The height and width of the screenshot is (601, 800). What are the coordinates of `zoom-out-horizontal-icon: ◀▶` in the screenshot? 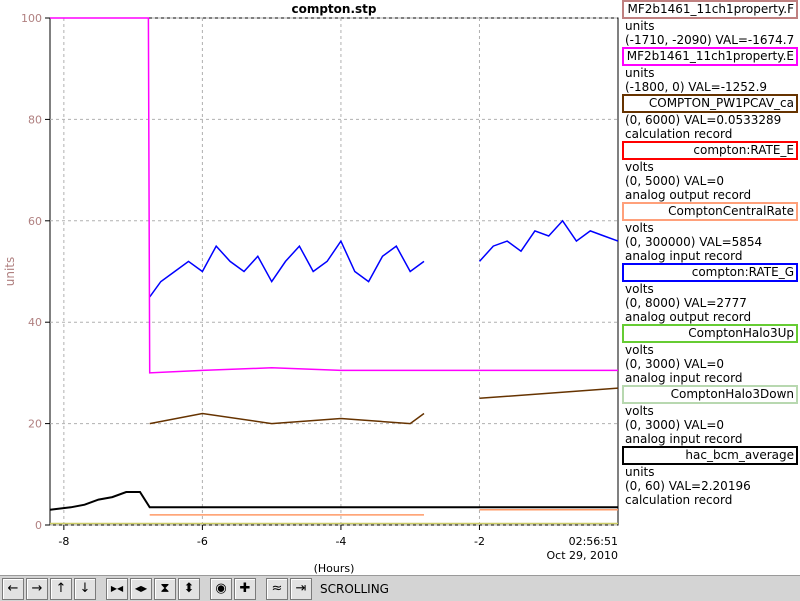 It's located at (141, 588).